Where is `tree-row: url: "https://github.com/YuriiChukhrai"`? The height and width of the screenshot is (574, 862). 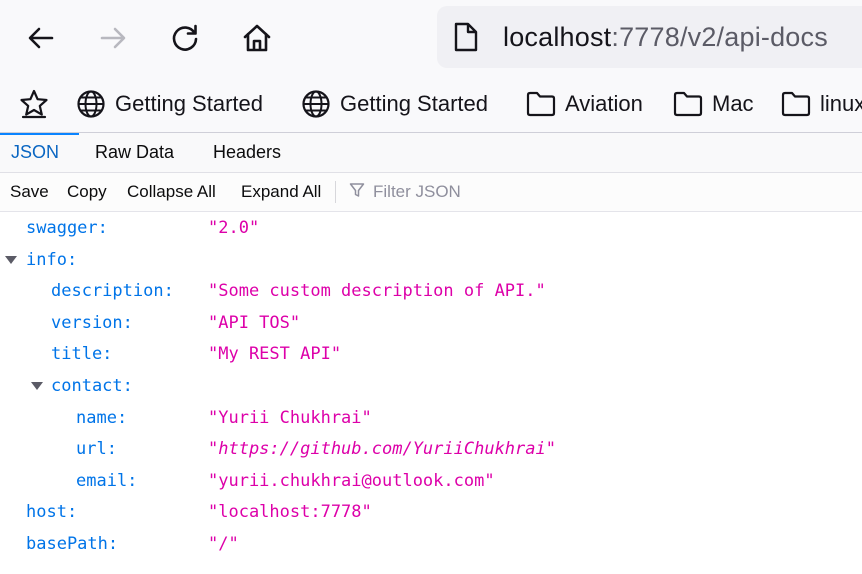 tree-row: url: "https://github.com/YuriiChukhrai" is located at coordinates (431, 449).